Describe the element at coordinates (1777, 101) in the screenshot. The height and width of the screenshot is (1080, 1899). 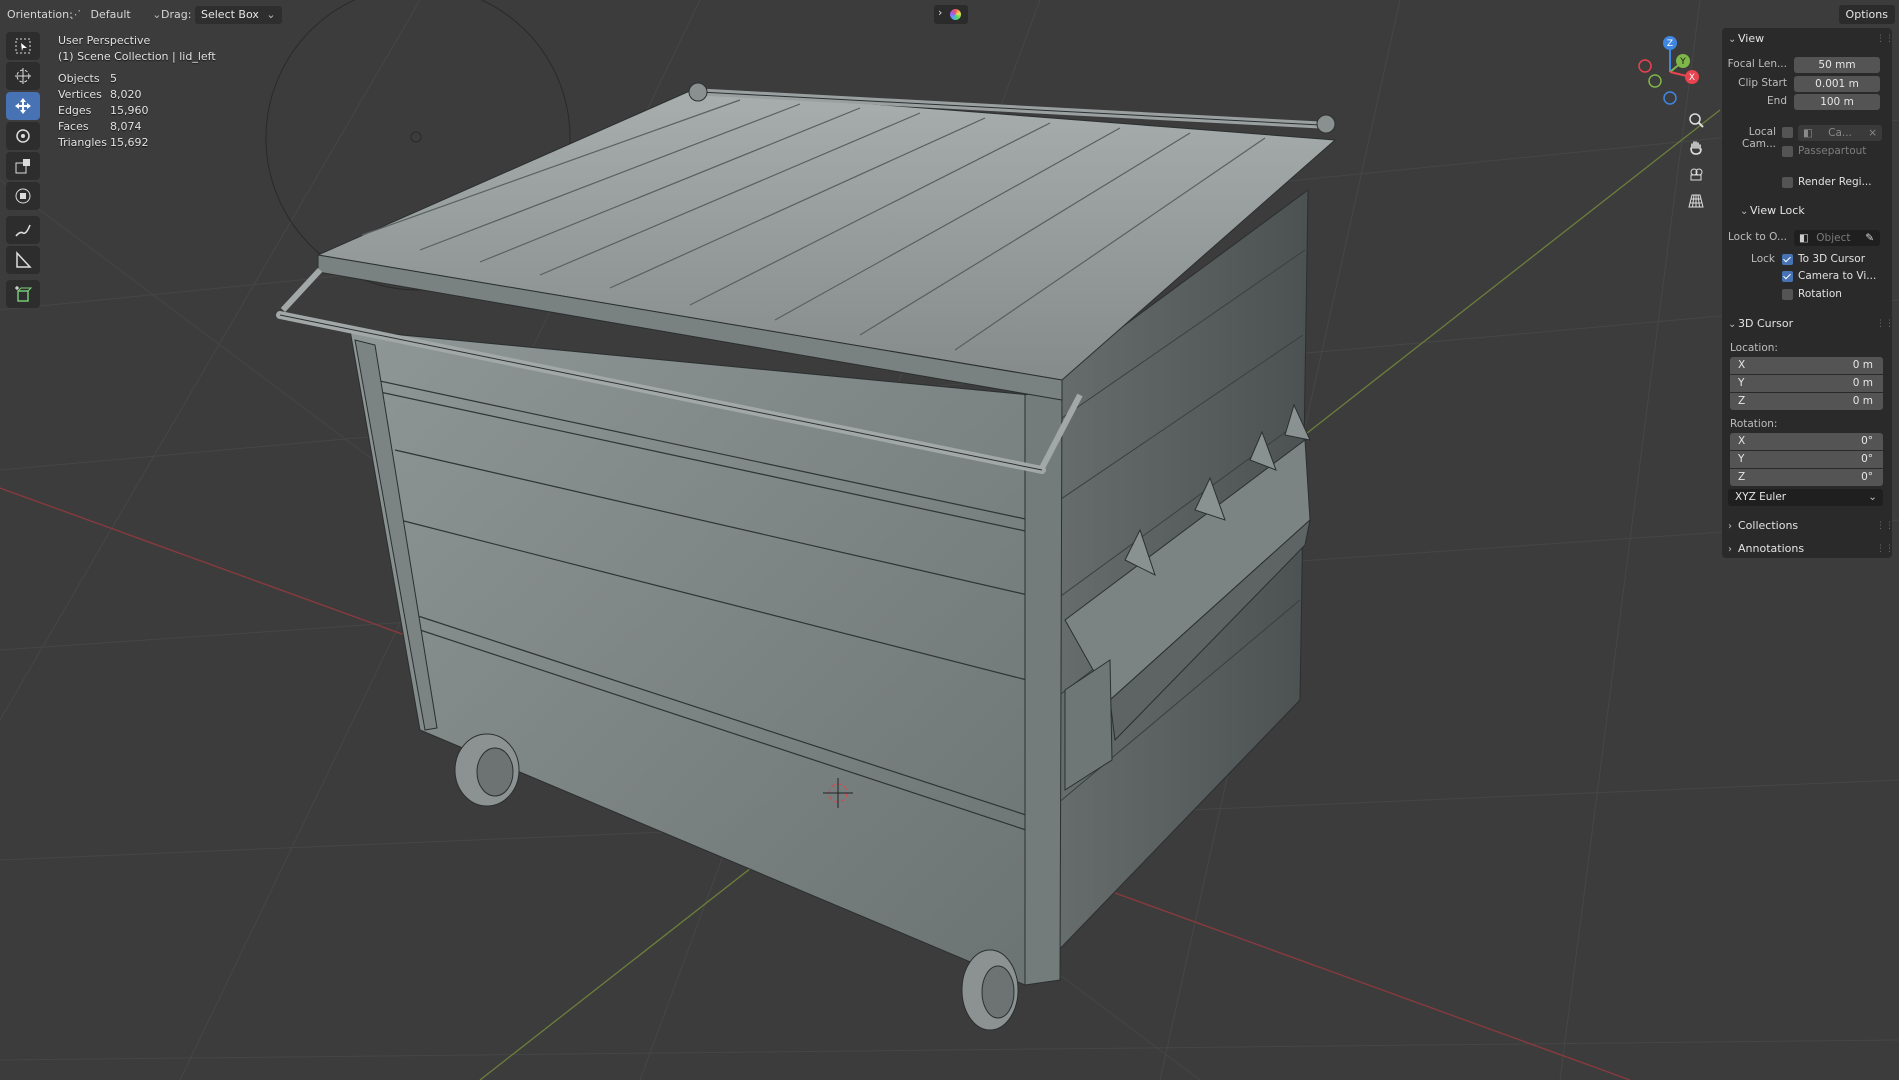
I see `clip-end-label: End` at that location.